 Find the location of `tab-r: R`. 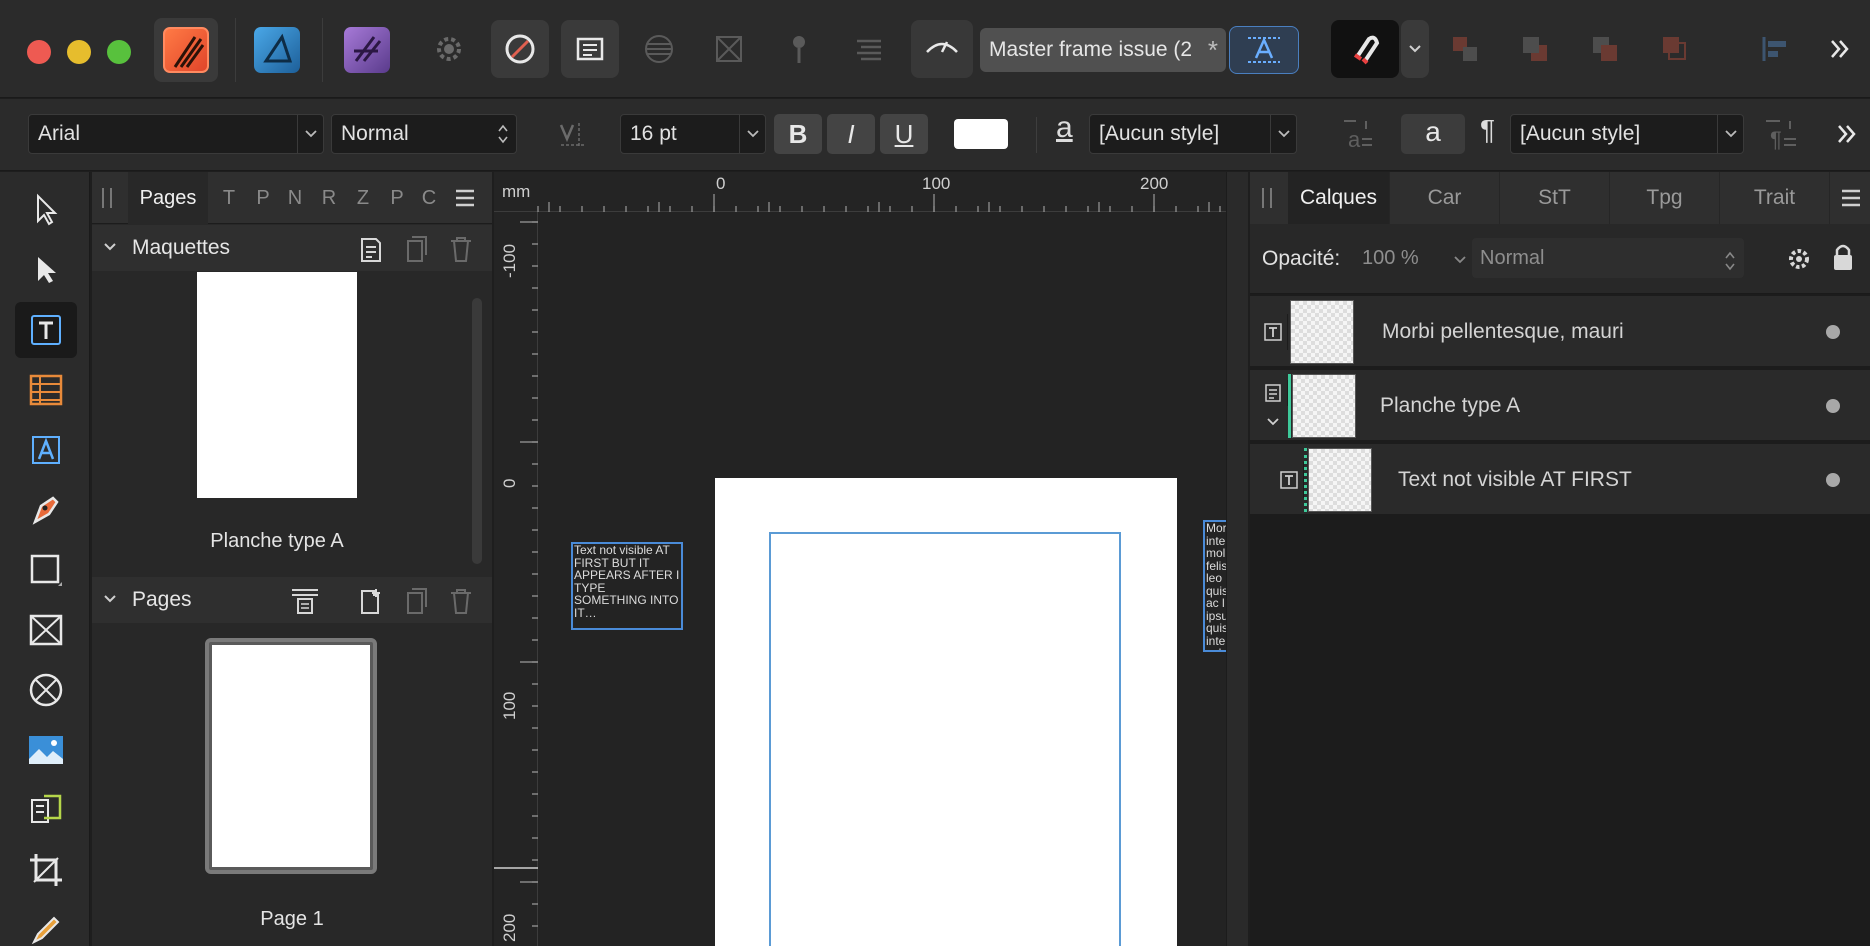

tab-r: R is located at coordinates (329, 198).